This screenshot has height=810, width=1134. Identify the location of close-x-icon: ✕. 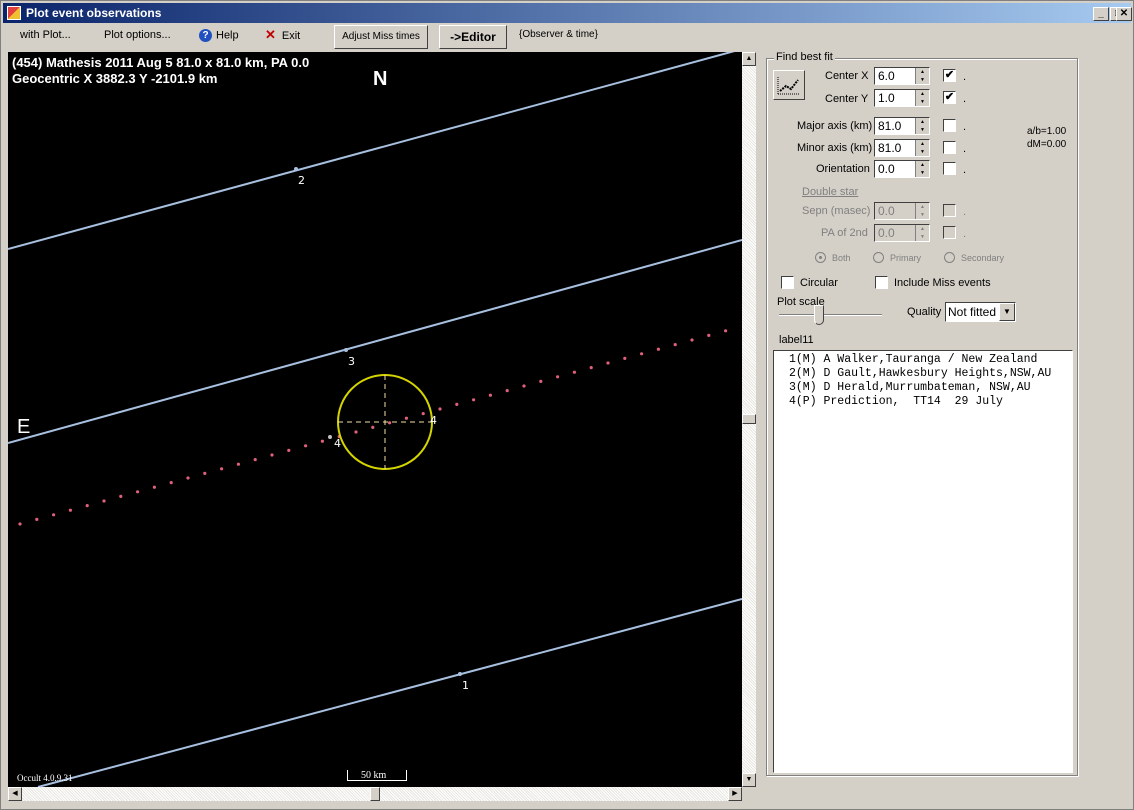
(270, 34).